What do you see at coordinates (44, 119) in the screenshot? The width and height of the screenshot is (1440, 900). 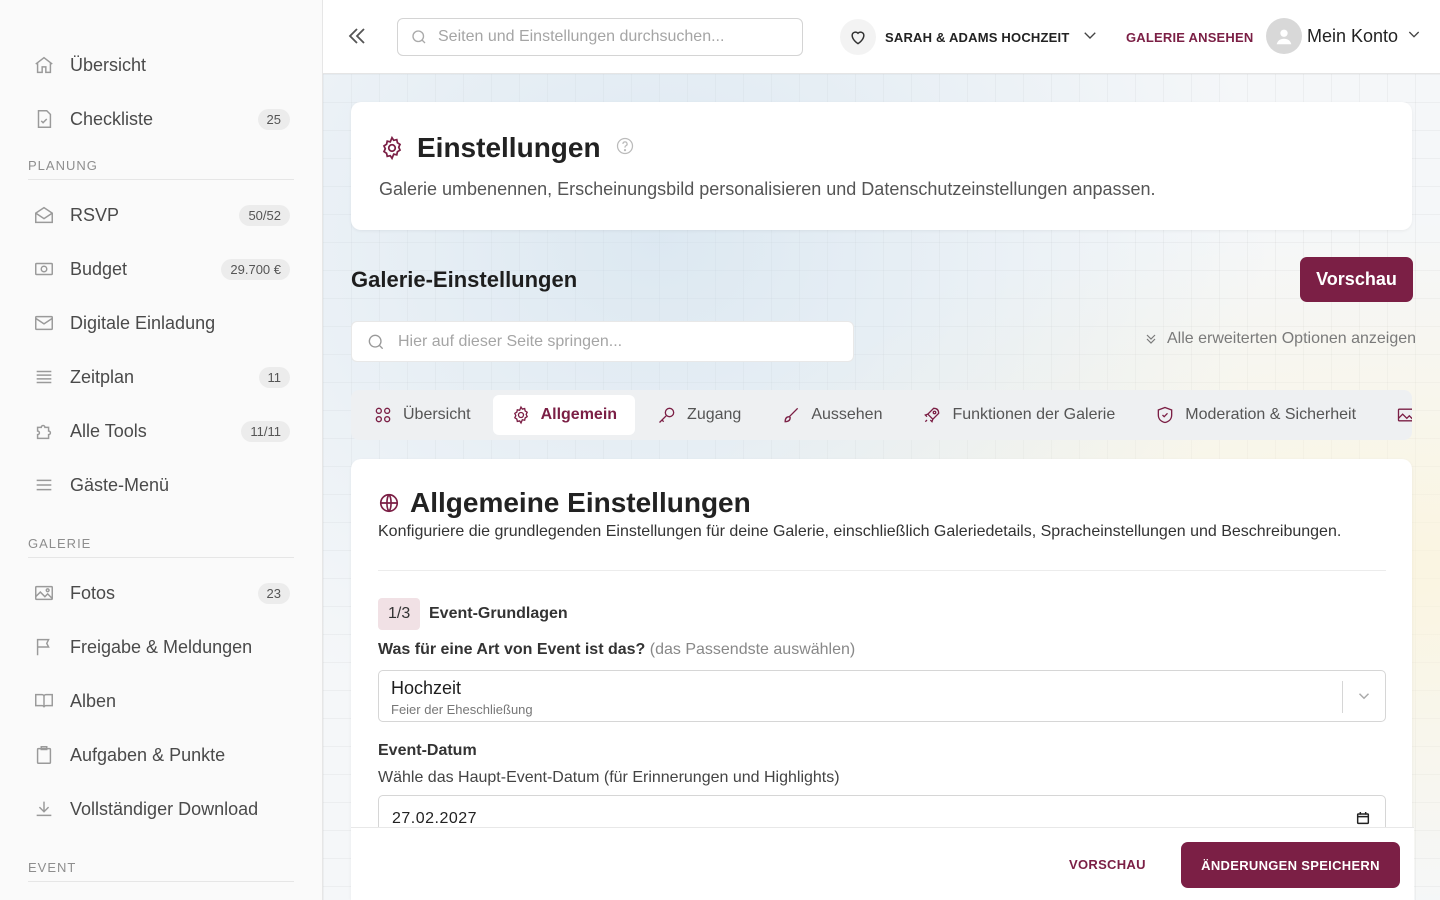 I see `checklist-icon` at bounding box center [44, 119].